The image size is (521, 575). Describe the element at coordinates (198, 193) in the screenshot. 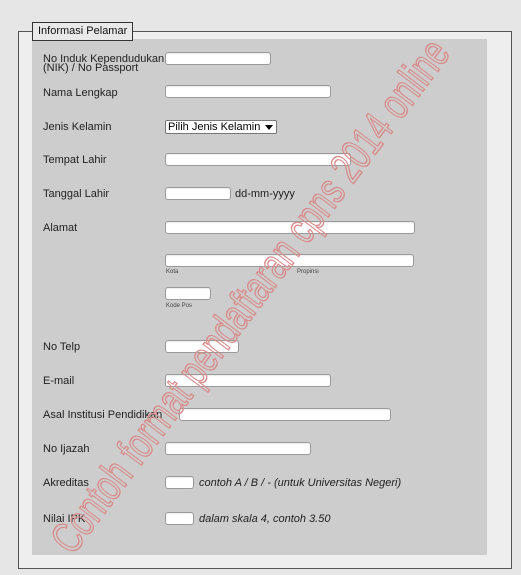

I see `tanggal-lahir-input` at that location.